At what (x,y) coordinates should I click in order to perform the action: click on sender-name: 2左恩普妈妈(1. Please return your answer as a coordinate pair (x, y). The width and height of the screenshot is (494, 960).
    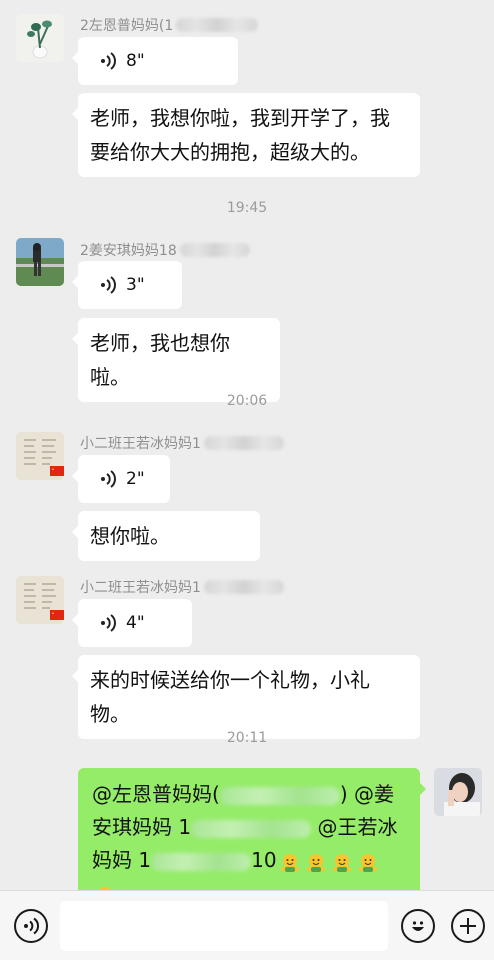
    Looking at the image, I should click on (169, 25).